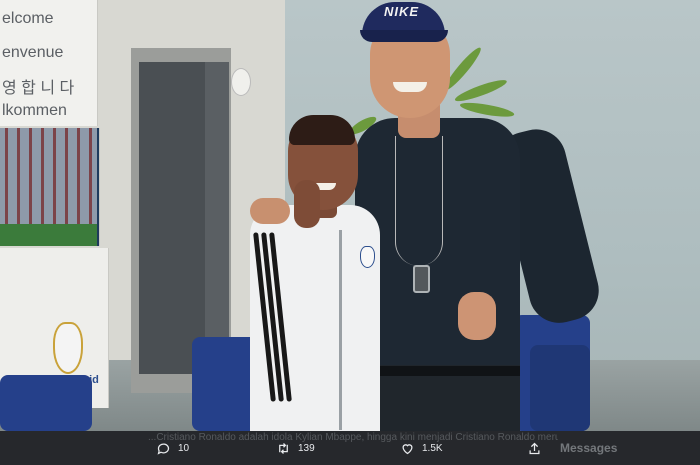  What do you see at coordinates (307, 204) in the screenshot?
I see `peace-sign-hand` at bounding box center [307, 204].